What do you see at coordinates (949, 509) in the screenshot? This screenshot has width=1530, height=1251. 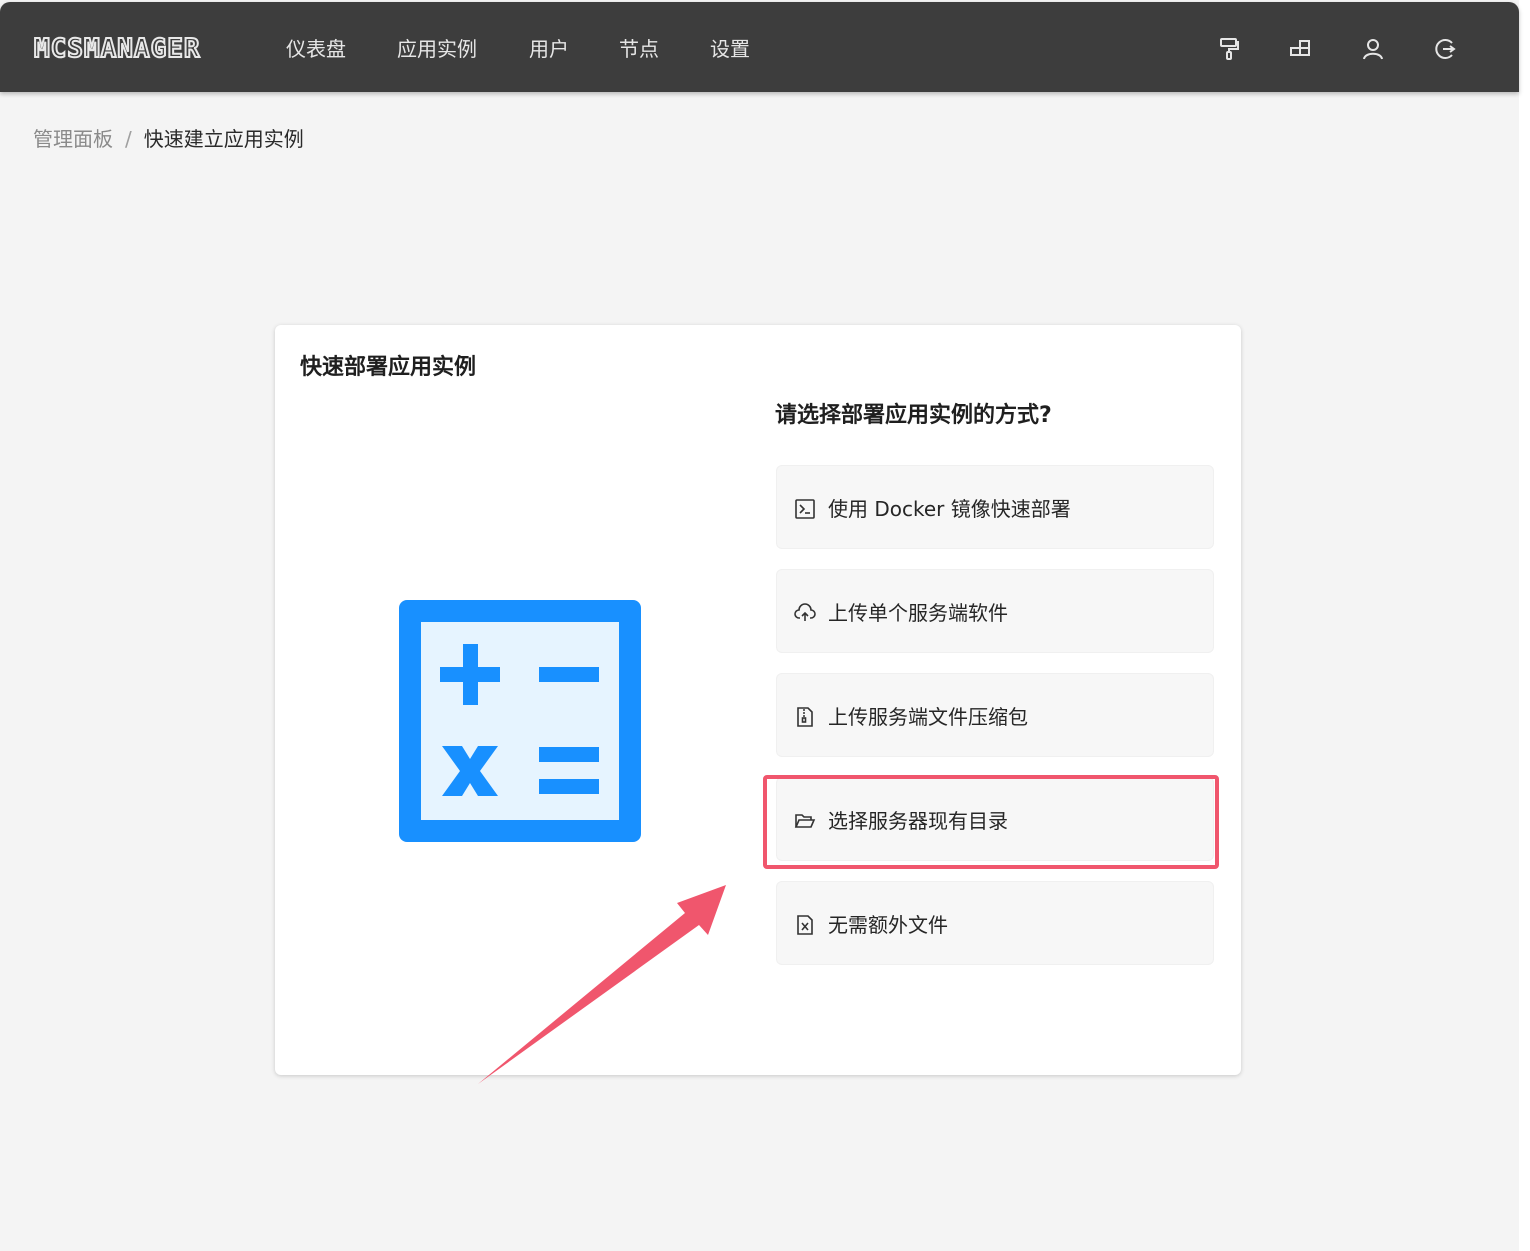 I see `option-label: 使用 Docker 镜像快速部署` at bounding box center [949, 509].